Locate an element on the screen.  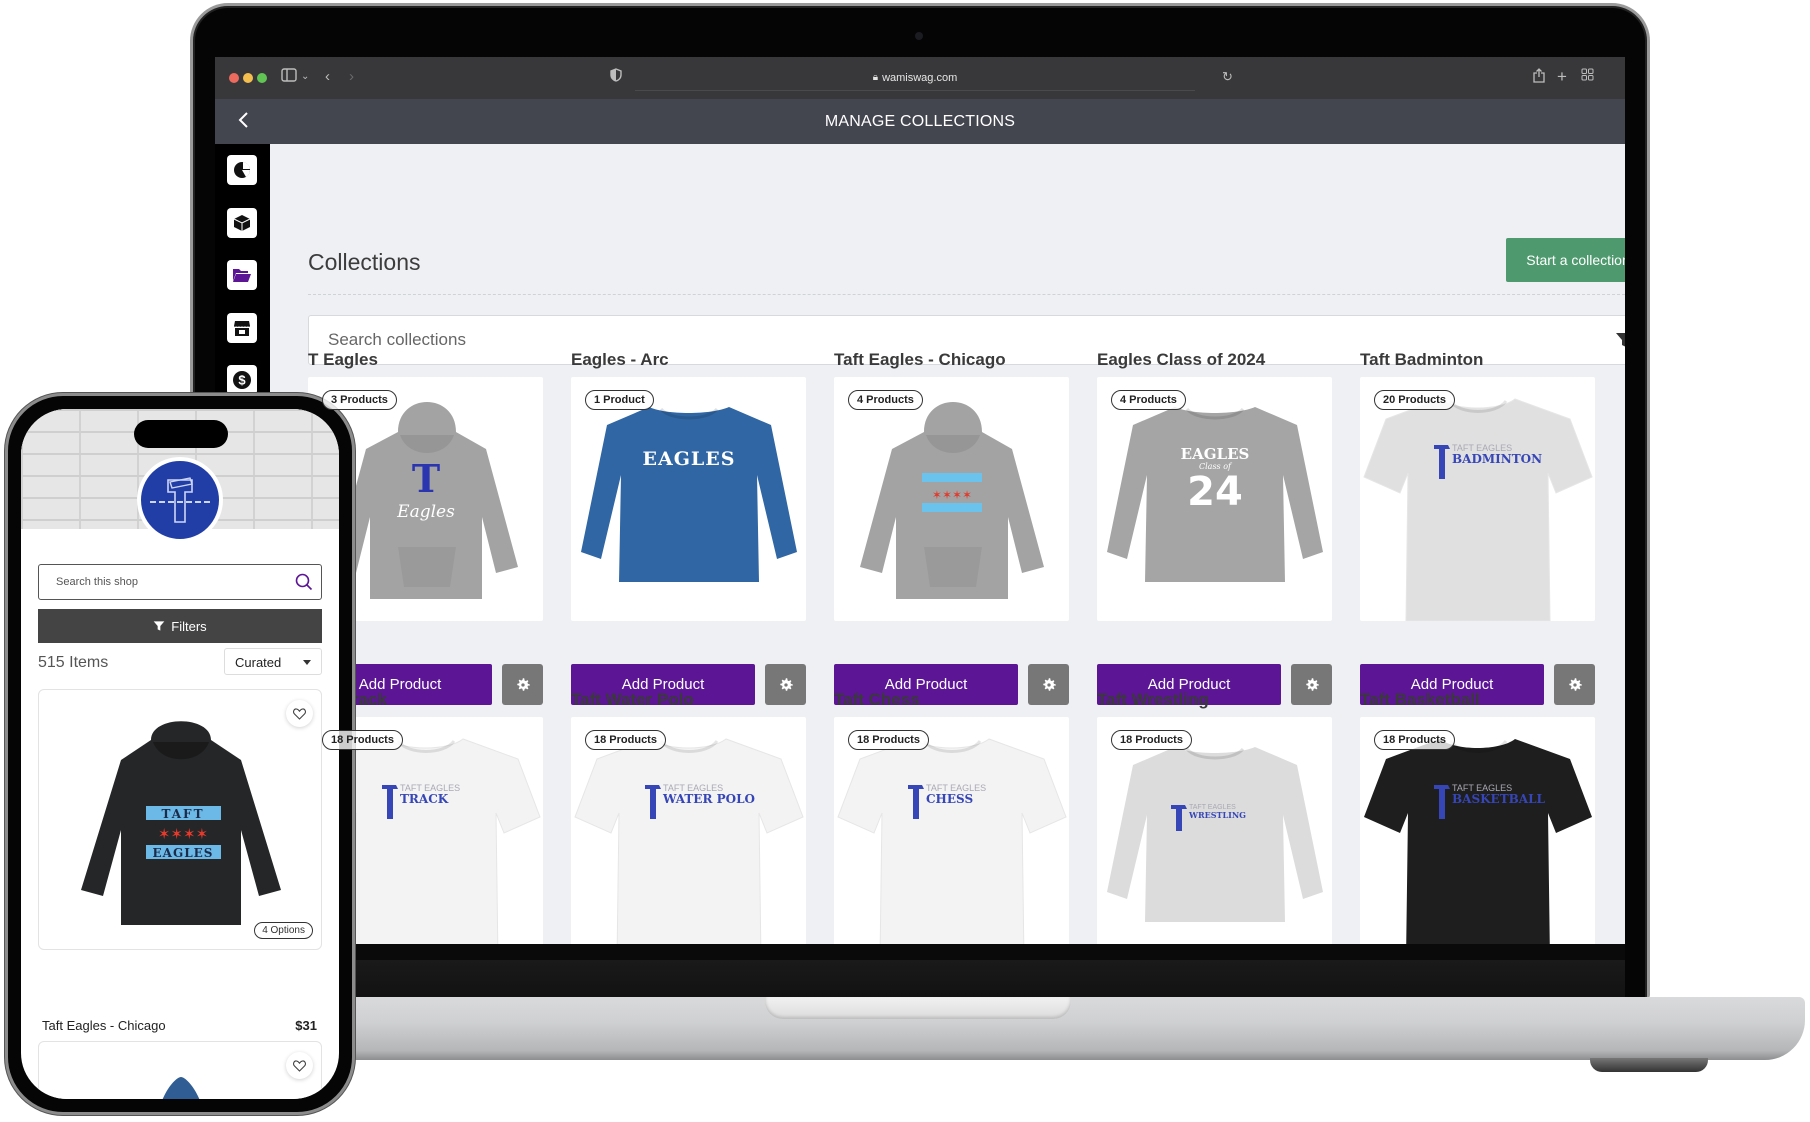
svg-text: 24 is located at coordinates (1215, 492).